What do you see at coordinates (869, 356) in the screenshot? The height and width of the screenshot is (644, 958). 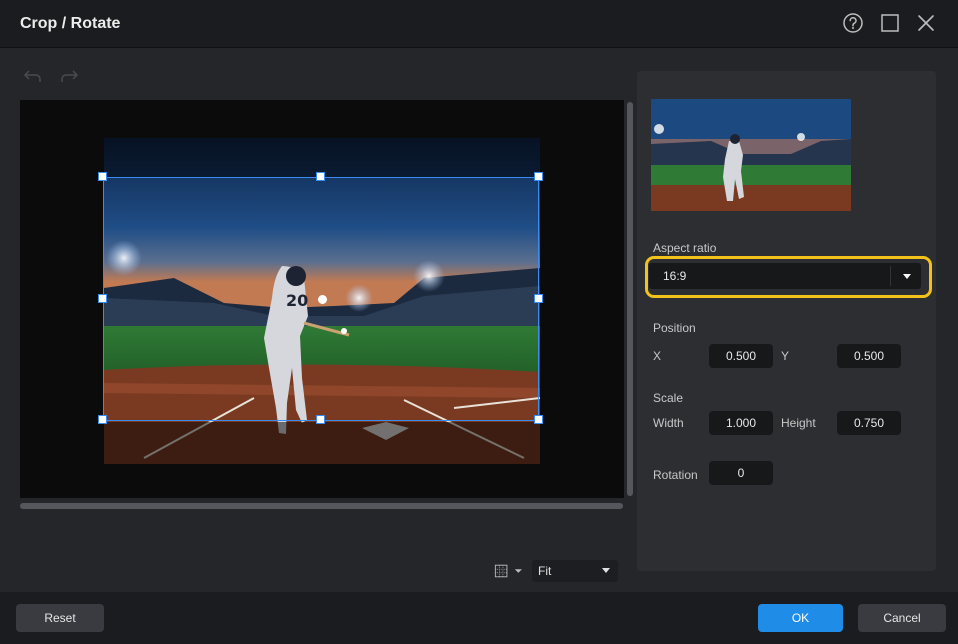 I see `position-y-input: 0.500` at bounding box center [869, 356].